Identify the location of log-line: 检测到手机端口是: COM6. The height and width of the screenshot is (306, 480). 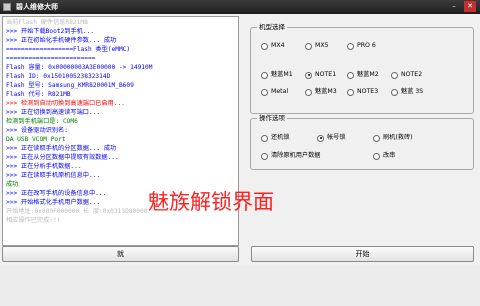
(42, 121).